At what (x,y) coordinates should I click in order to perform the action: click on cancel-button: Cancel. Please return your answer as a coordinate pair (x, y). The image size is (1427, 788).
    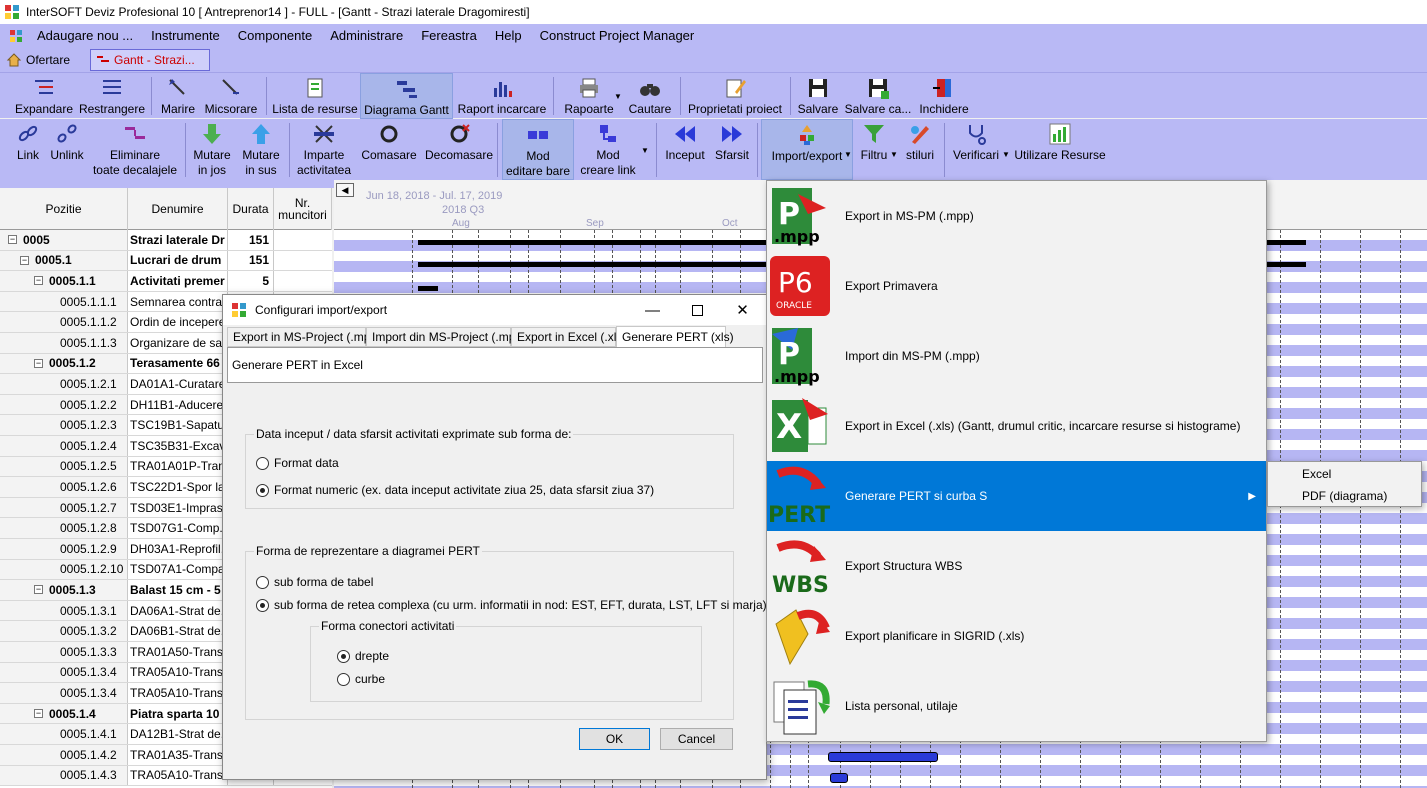
    Looking at the image, I should click on (696, 739).